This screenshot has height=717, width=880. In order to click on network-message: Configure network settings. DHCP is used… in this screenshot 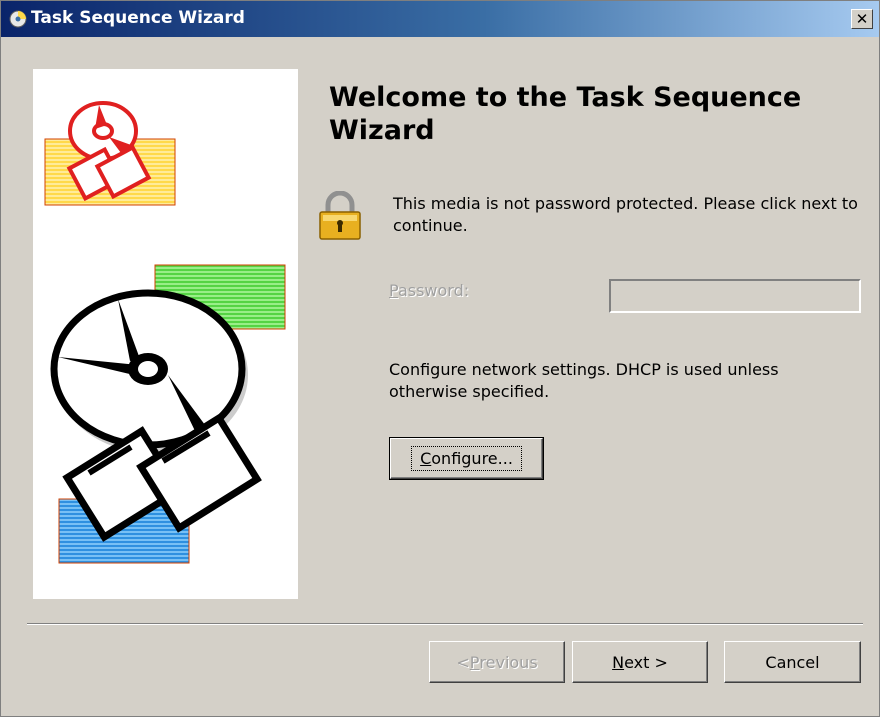, I will do `click(584, 380)`.